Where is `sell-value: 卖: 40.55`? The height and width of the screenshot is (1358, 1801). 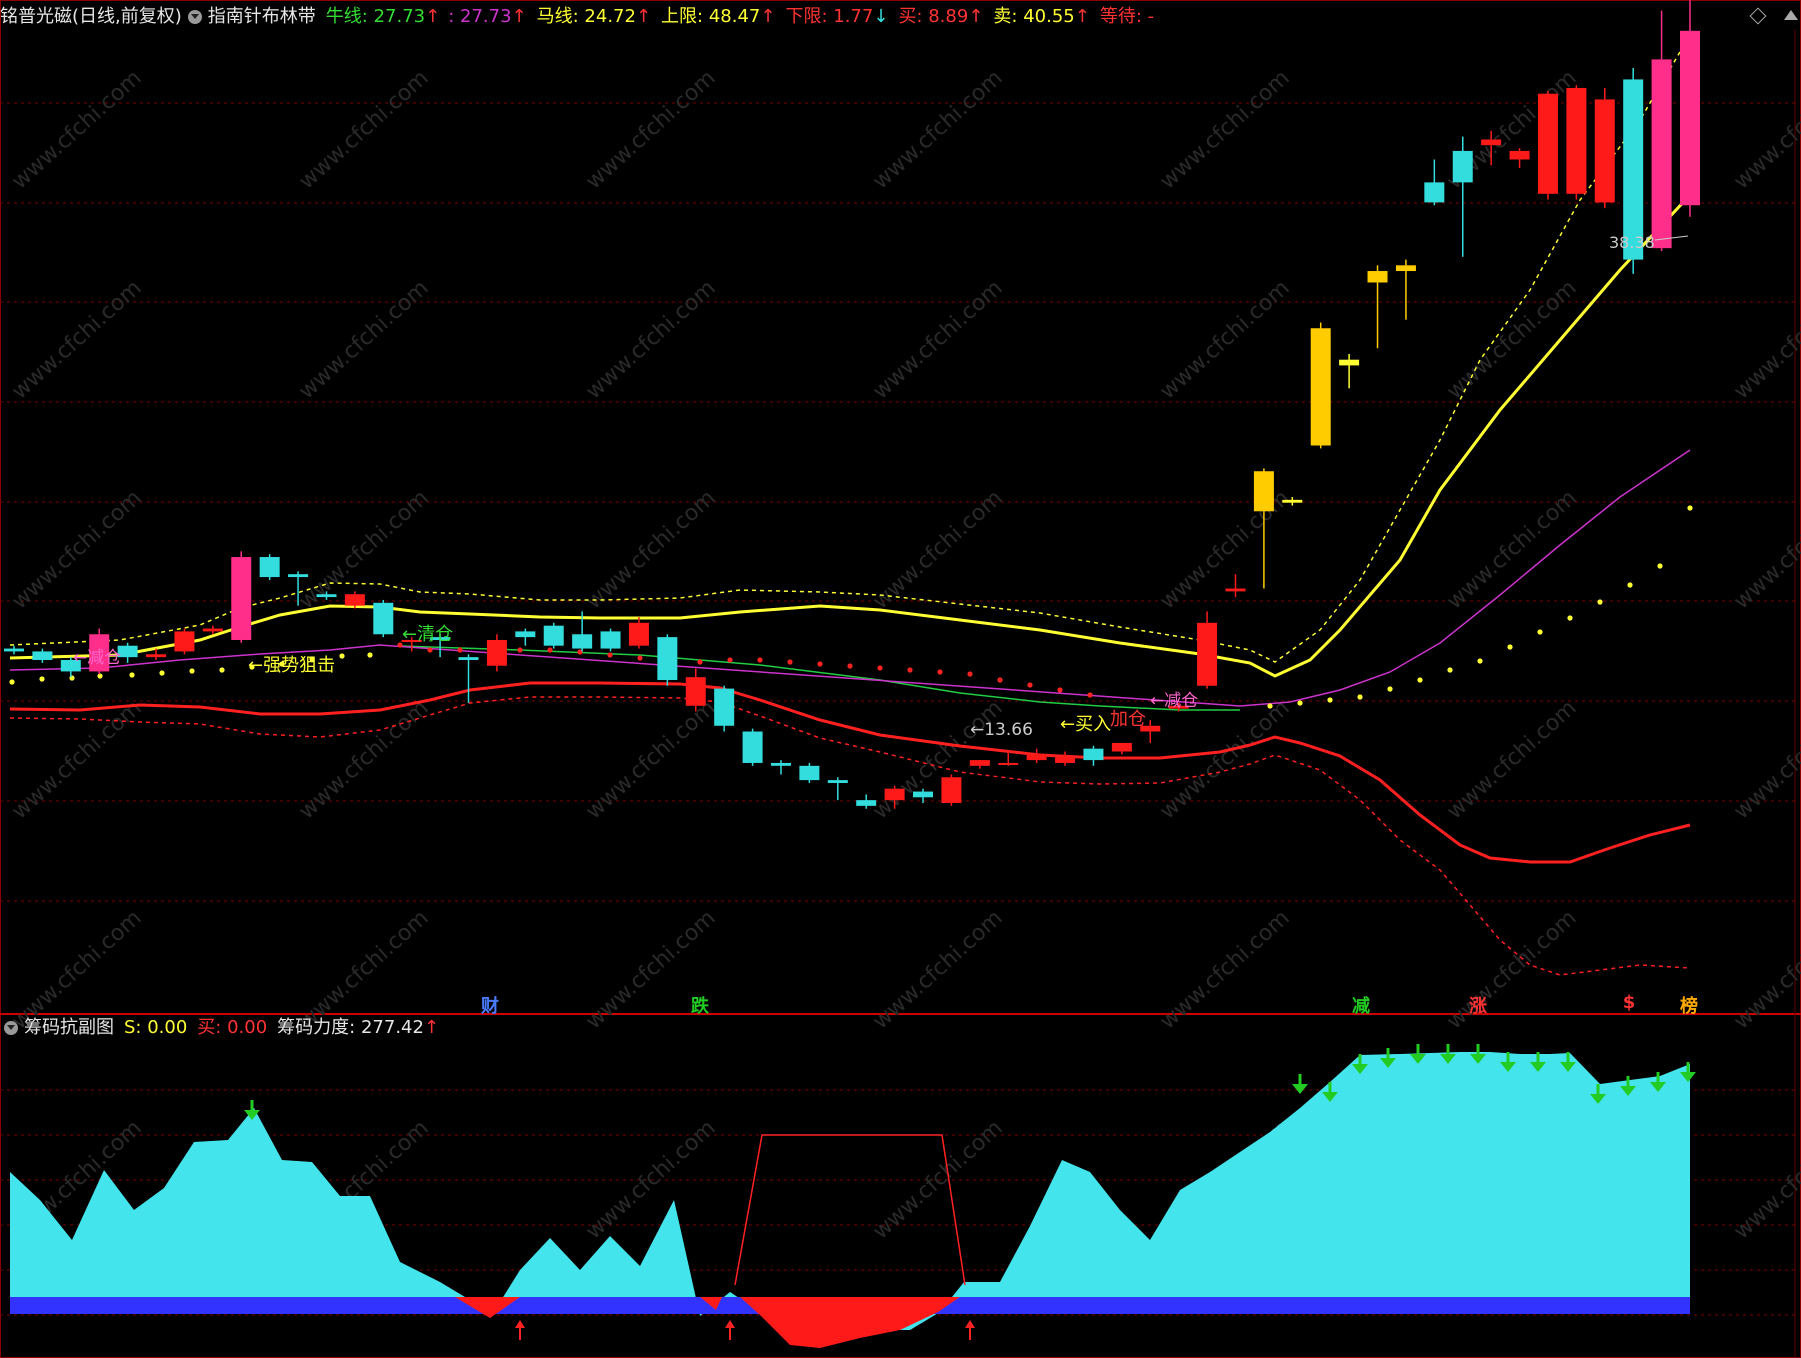
sell-value: 卖: 40.55 is located at coordinates (1034, 16).